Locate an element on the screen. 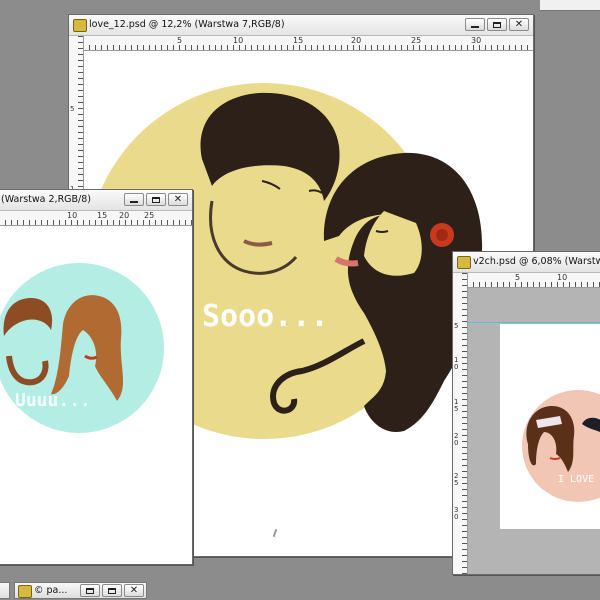  document-workspace: I LOVE U is located at coordinates (534, 431).